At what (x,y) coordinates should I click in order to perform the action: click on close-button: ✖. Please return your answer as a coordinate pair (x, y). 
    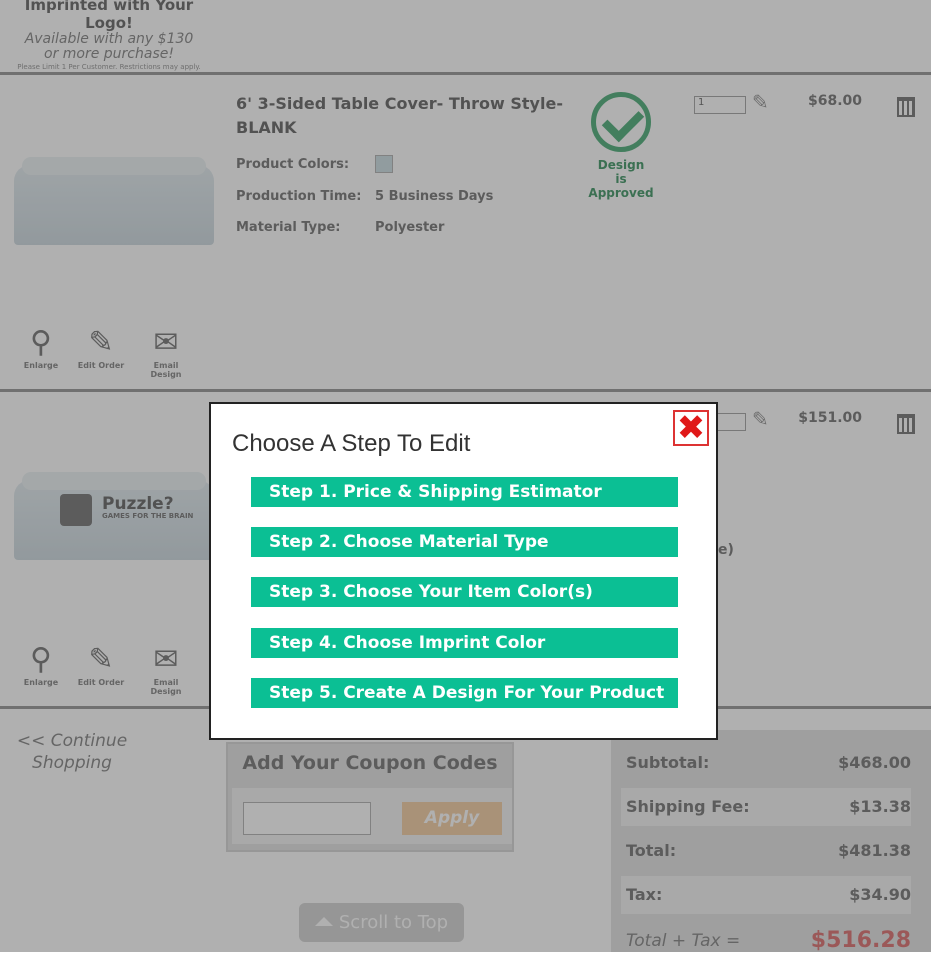
    Looking at the image, I should click on (691, 428).